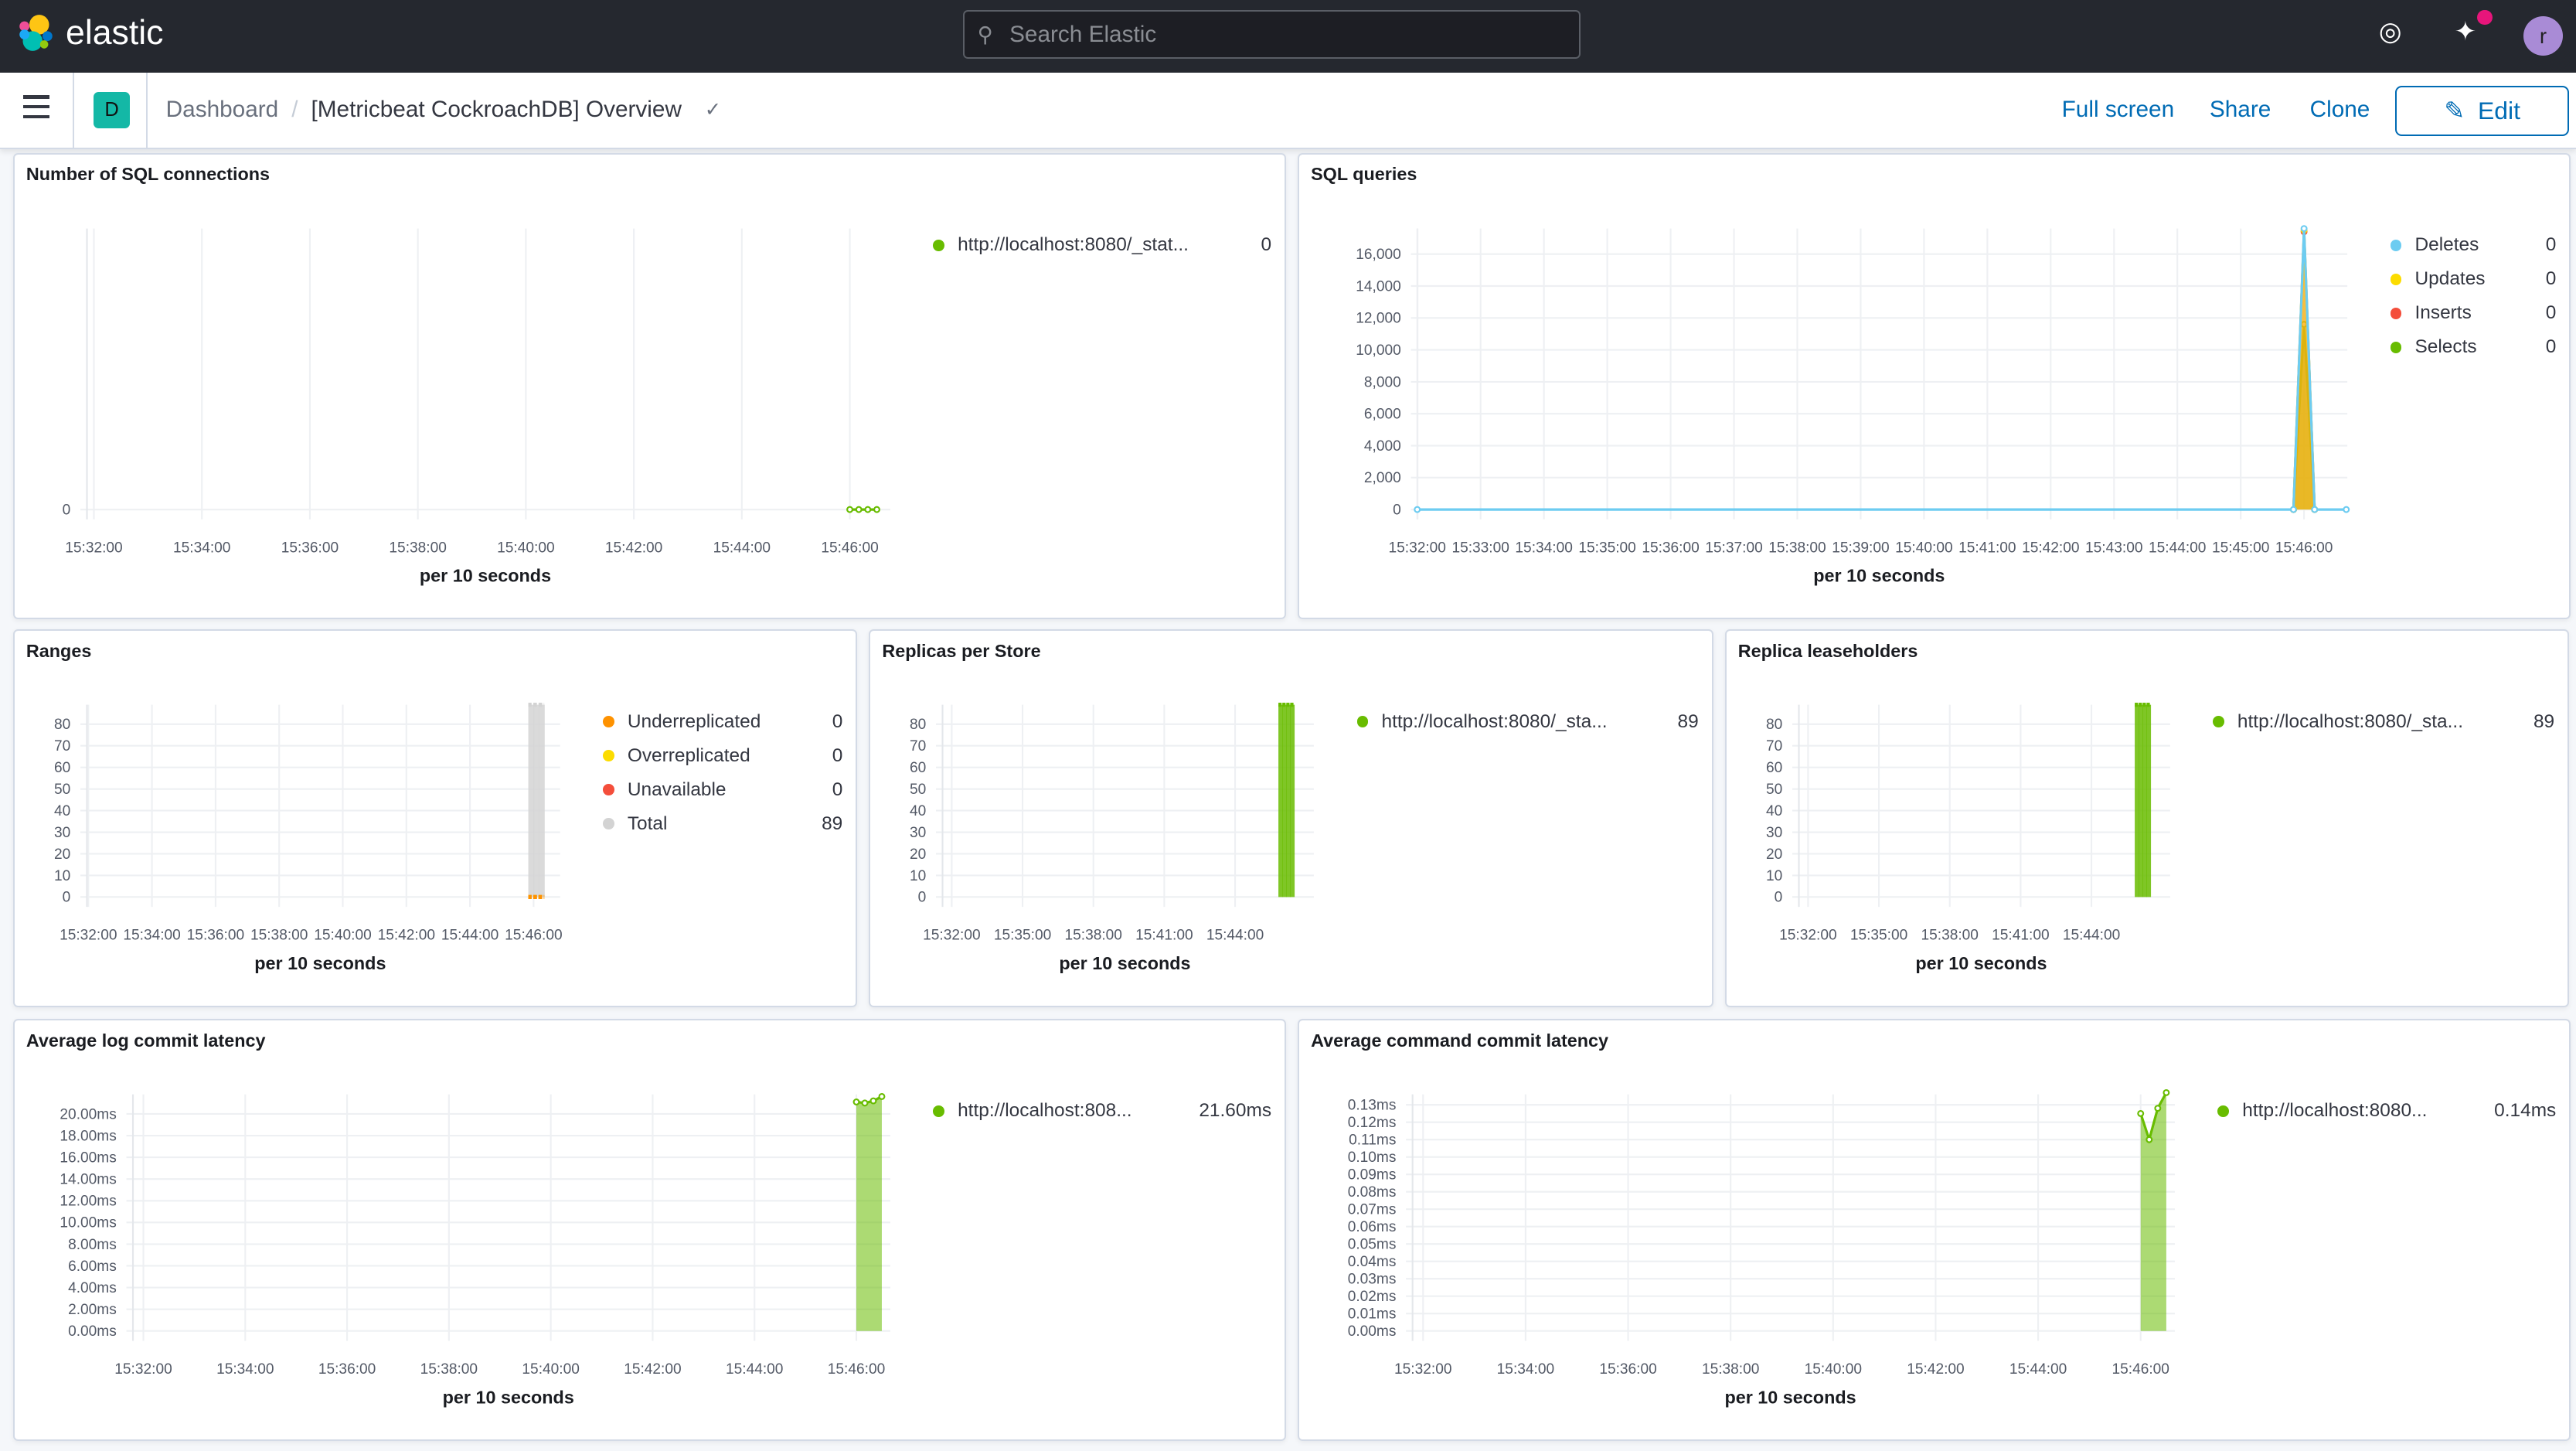  Describe the element at coordinates (222, 110) in the screenshot. I see `breadcrumb-dashboard: Dashboard` at that location.